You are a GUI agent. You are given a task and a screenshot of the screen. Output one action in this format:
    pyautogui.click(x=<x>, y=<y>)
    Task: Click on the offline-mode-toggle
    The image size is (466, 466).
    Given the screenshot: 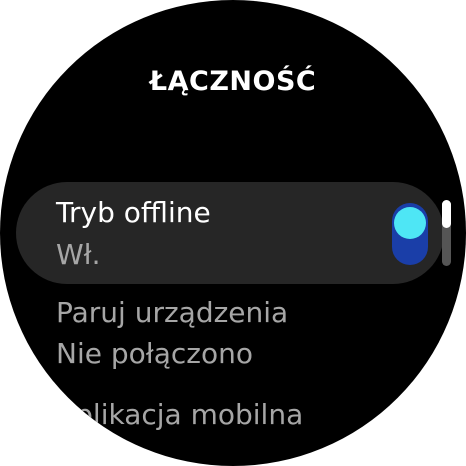 What is the action you would take?
    pyautogui.click(x=410, y=234)
    